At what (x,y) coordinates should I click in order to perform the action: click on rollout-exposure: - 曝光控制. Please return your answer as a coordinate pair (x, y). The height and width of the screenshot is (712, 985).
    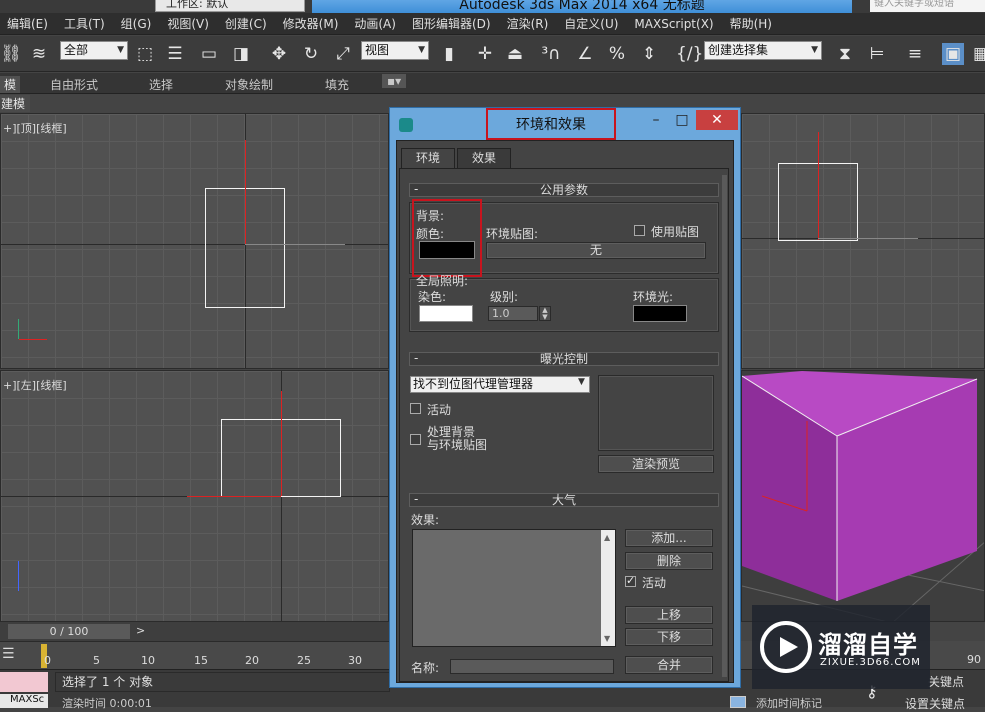
    Looking at the image, I should click on (564, 359).